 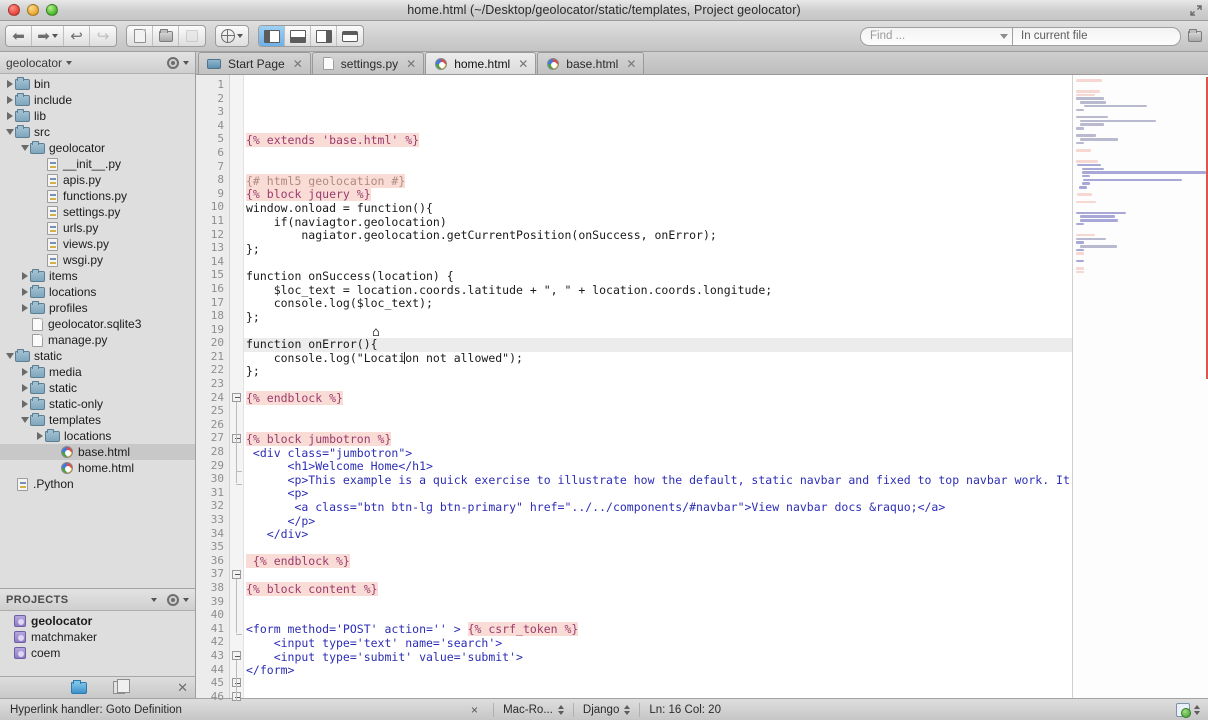 I want to click on code-line: {% block jumbotron %}, so click(x=658, y=439).